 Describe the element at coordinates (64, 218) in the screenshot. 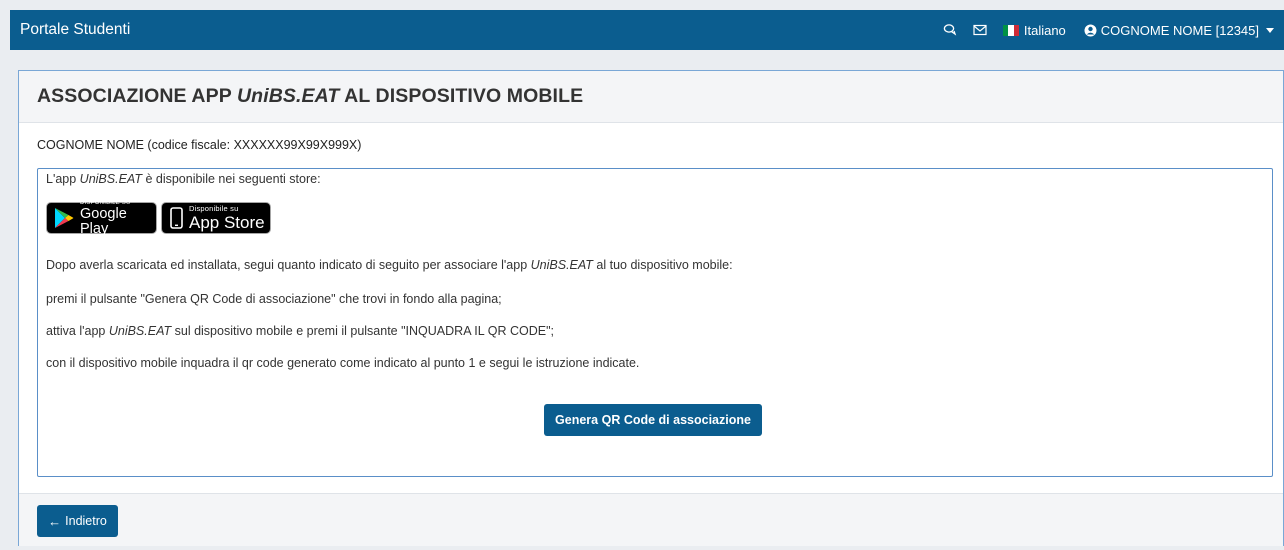

I see `google-play-icon` at that location.